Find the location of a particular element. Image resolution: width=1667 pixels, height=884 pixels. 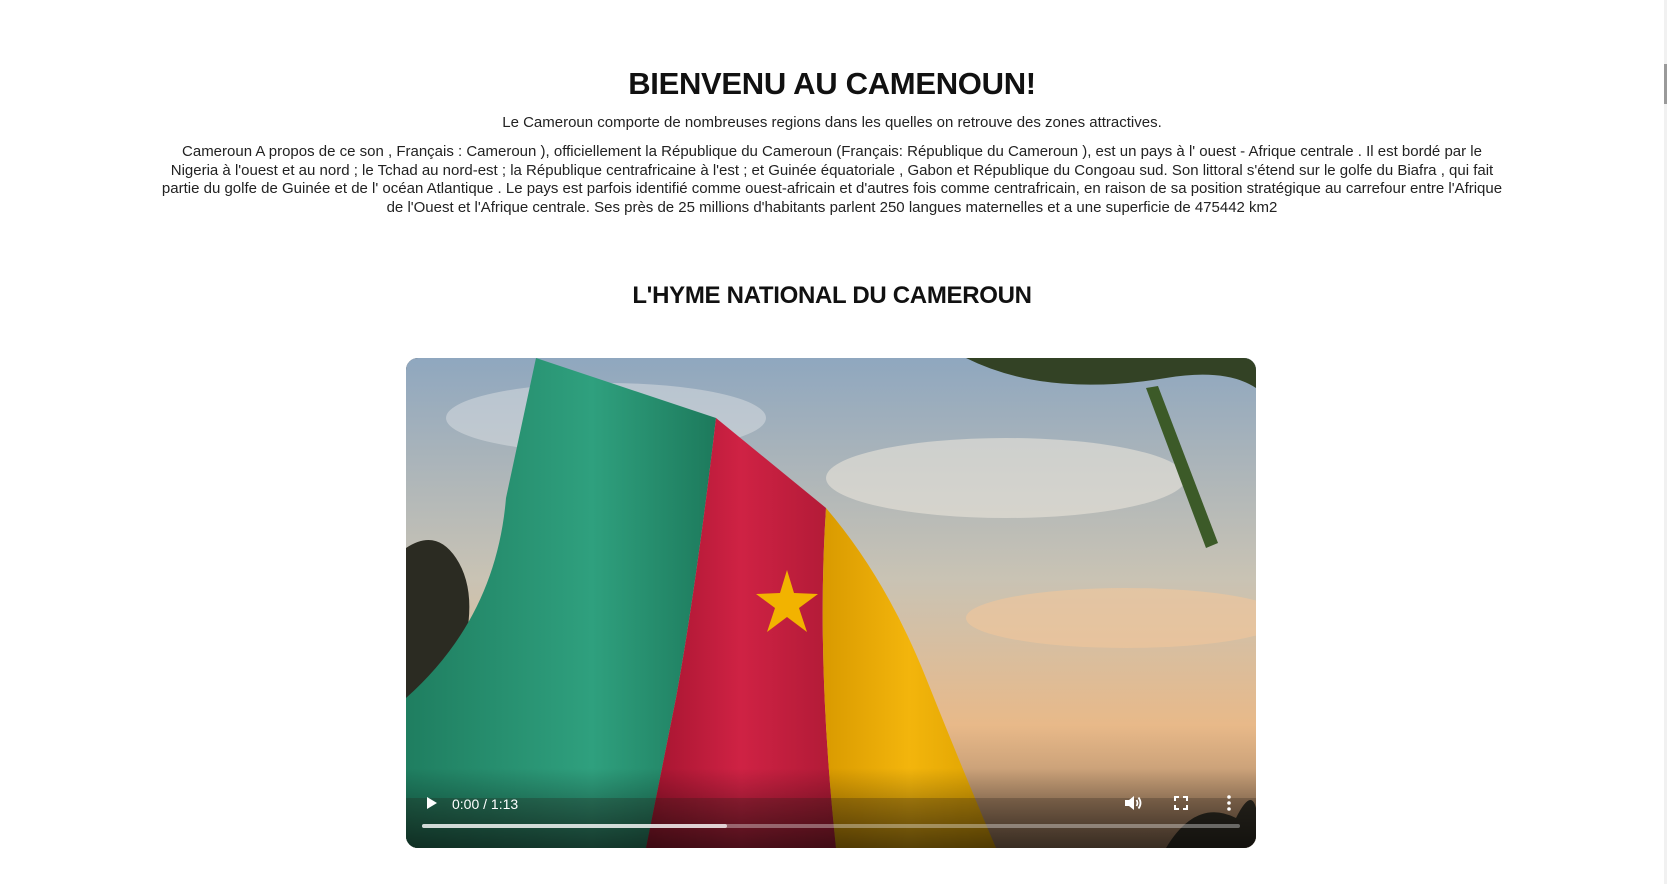

page-title: BIENVENU AU CAMENOUN! is located at coordinates (832, 83).